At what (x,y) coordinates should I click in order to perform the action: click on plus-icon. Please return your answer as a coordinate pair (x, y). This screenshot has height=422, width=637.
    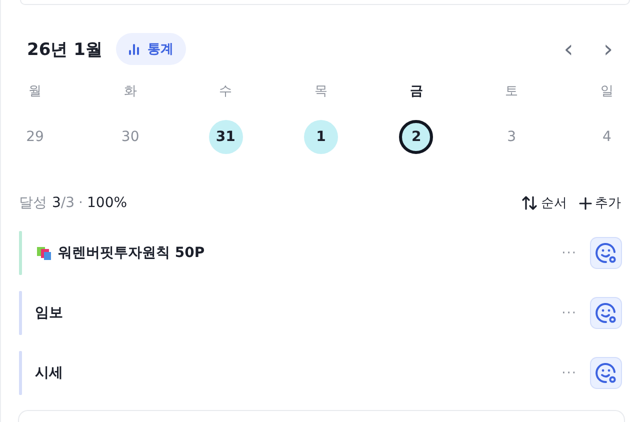
    Looking at the image, I should click on (585, 203).